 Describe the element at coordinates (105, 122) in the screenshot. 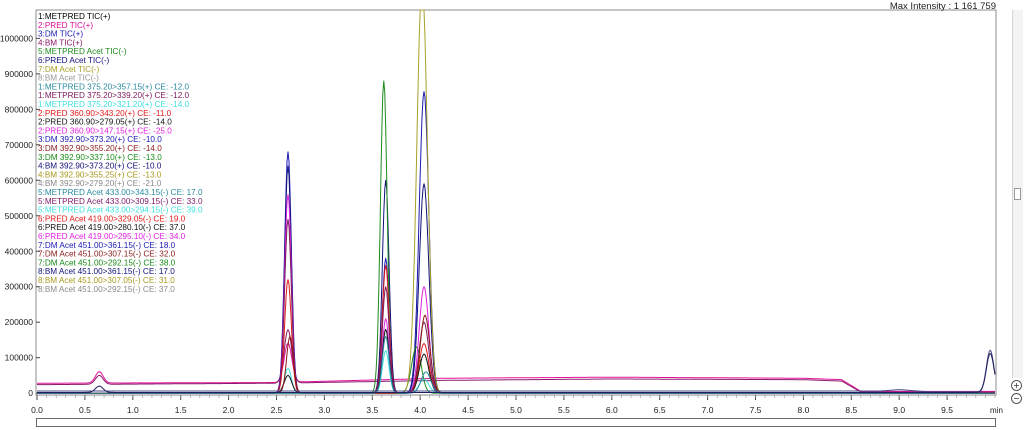

I see `legend-entry: 2:PRED 360.90>279.05(+) CE: -14.0` at that location.